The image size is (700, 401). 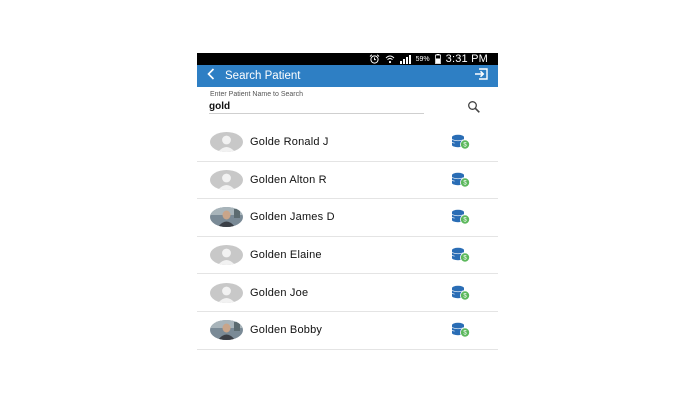 I want to click on search-hint: Enter Patient Name to Search, so click(x=256, y=94).